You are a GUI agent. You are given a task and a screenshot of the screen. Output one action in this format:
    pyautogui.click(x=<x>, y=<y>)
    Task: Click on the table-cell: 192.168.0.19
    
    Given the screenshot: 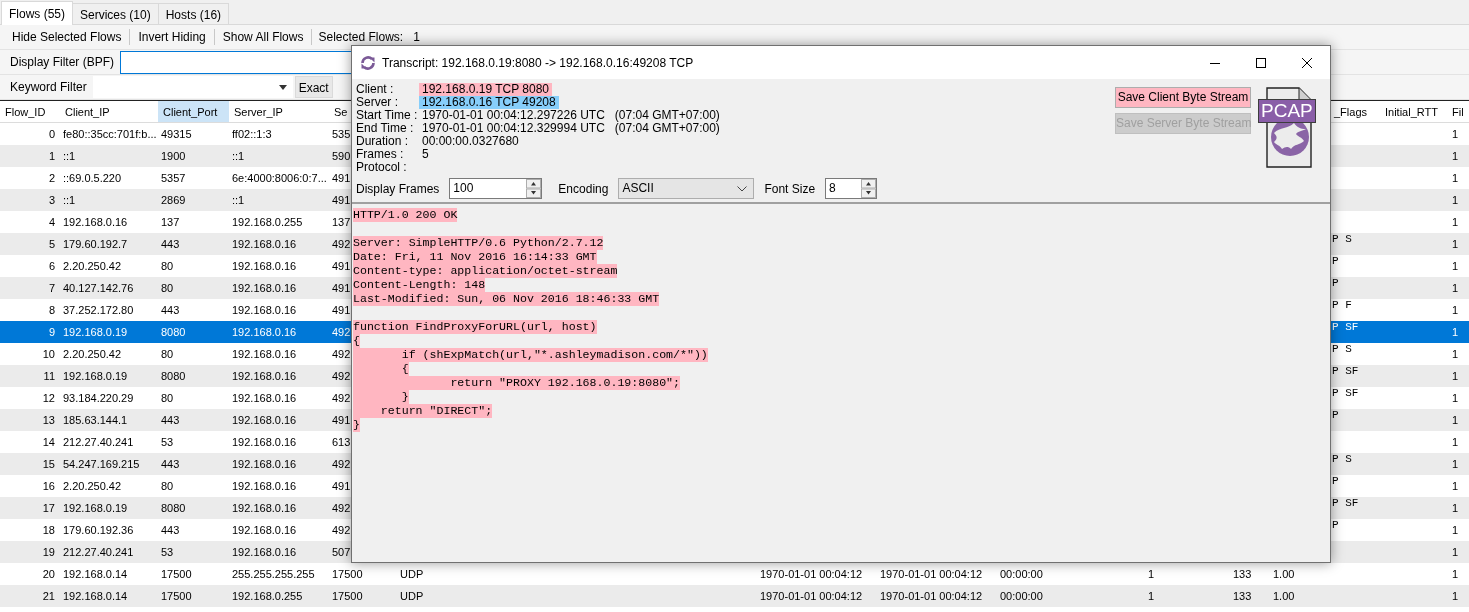 What is the action you would take?
    pyautogui.click(x=95, y=332)
    